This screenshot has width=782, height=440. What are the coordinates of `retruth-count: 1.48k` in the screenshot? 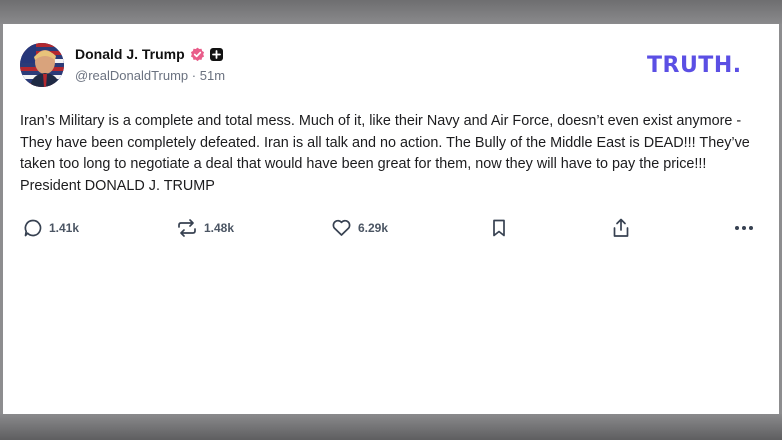 It's located at (219, 228).